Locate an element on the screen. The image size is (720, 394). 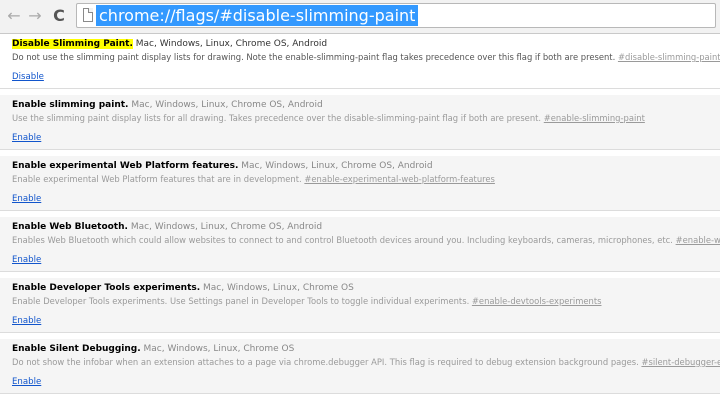
experiment-permalink: #enable-slimming-paint is located at coordinates (594, 118).